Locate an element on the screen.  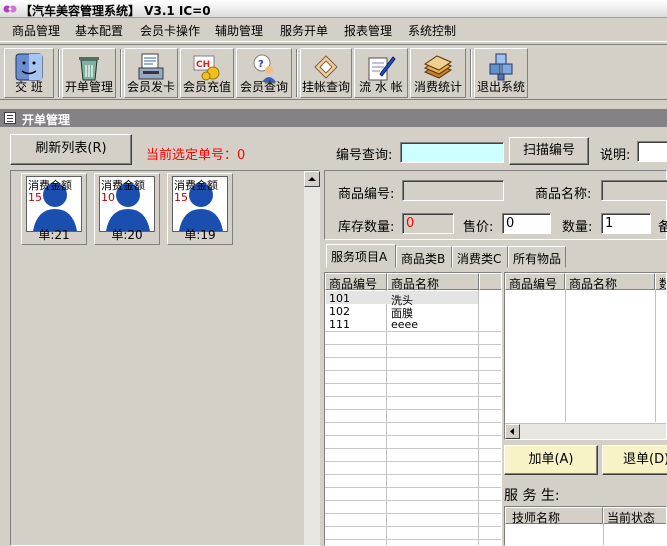
menu-bar: 商品管理 基本配置 会员卡操作 辅助管理 服务开单 报表管理 系统控制 is located at coordinates (333, 30).